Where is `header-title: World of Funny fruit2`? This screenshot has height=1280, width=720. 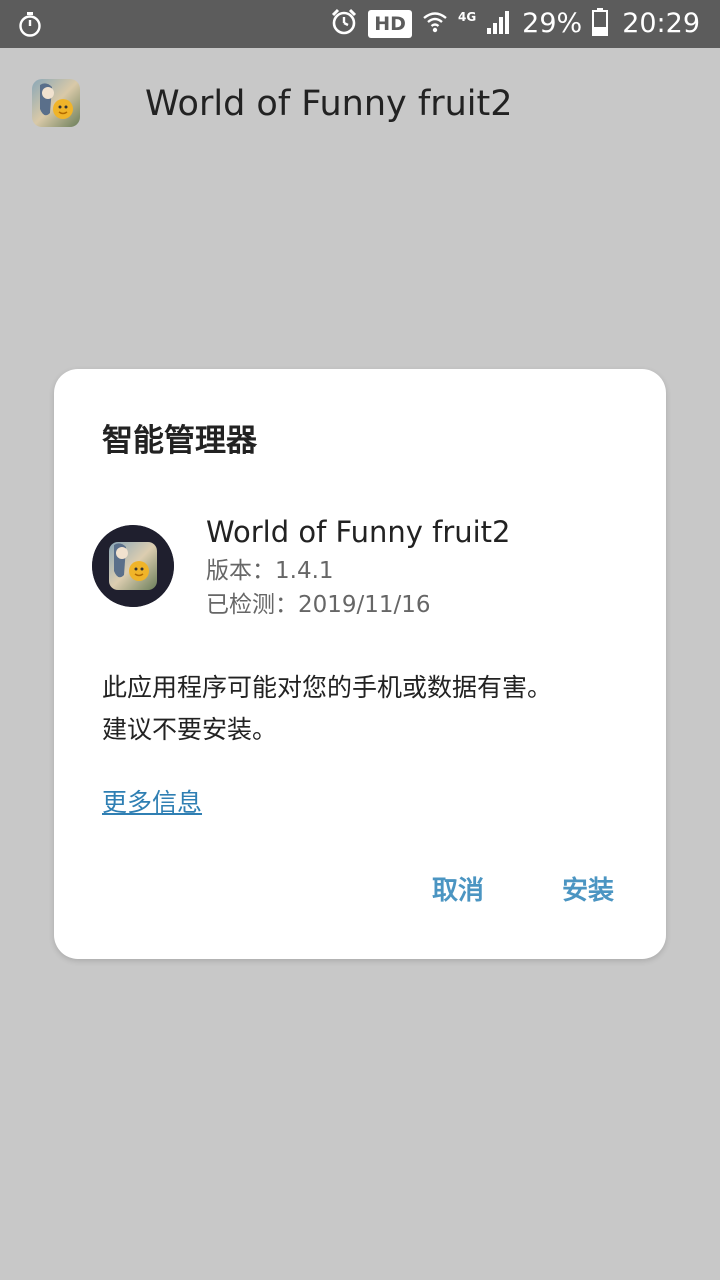 header-title: World of Funny fruit2 is located at coordinates (329, 104).